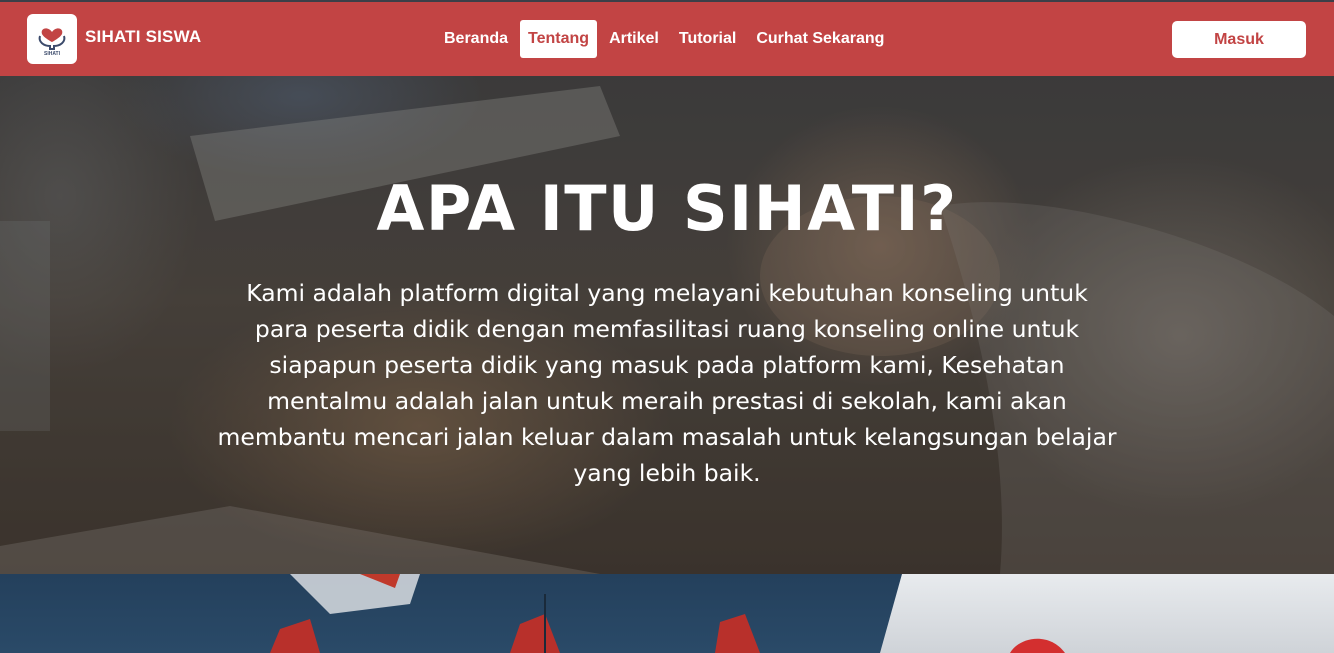  Describe the element at coordinates (634, 39) in the screenshot. I see `nav-item-artikel: Artikel` at that location.